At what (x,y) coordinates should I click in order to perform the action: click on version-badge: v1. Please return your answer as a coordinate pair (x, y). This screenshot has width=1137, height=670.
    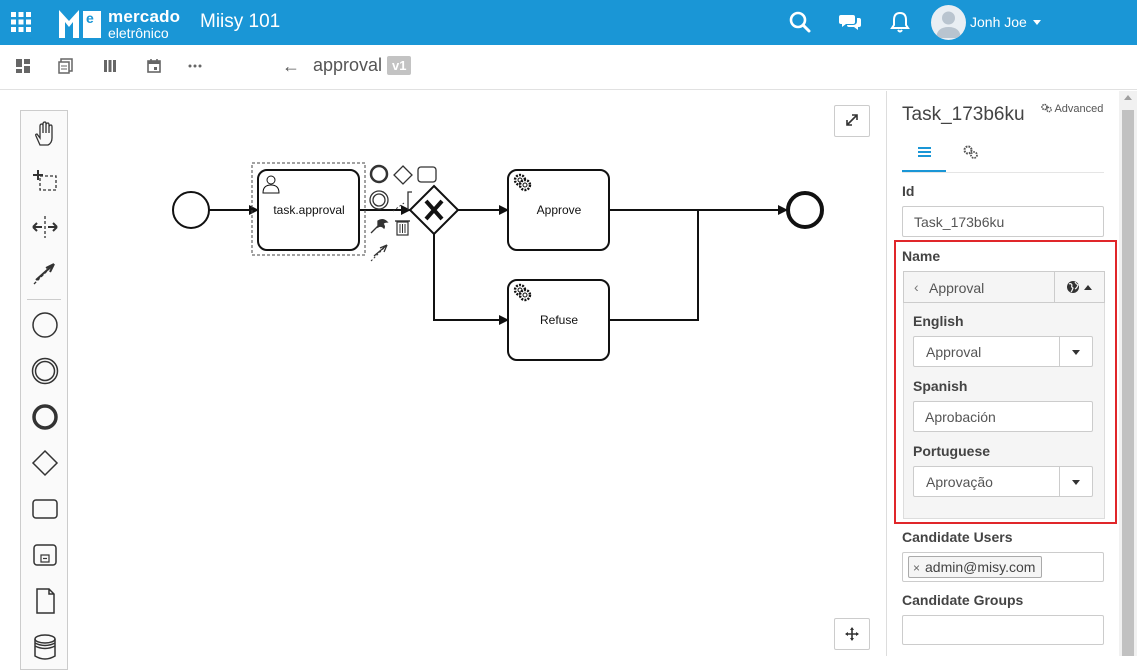
    Looking at the image, I should click on (399, 65).